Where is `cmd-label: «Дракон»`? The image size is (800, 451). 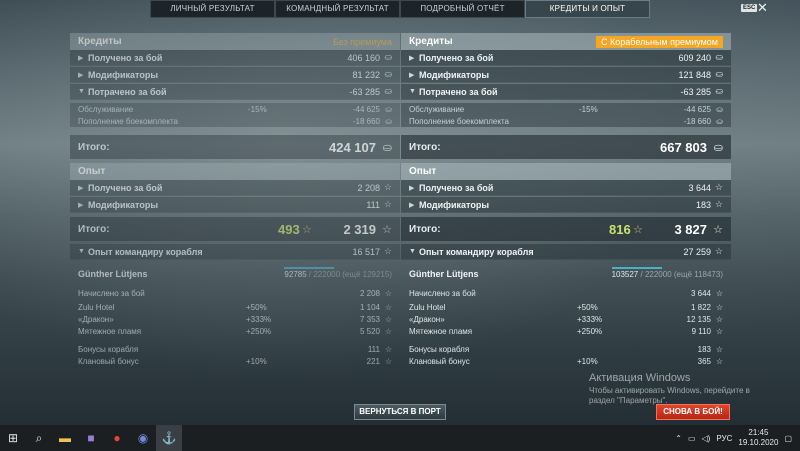
cmd-label: «Дракон» is located at coordinates (96, 319).